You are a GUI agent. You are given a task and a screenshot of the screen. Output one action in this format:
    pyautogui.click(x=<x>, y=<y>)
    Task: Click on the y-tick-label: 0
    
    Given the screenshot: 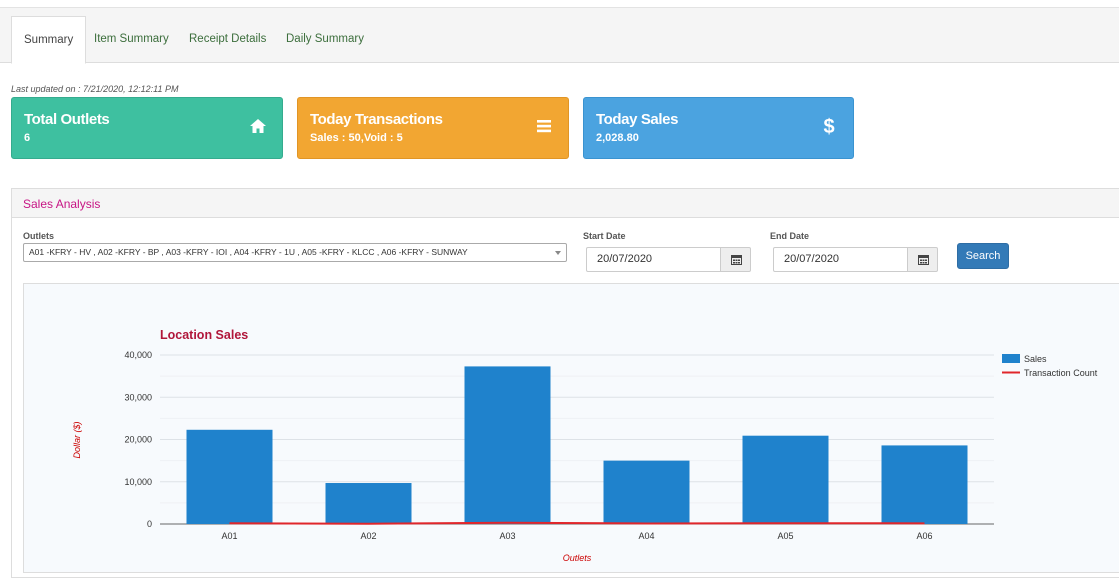 What is the action you would take?
    pyautogui.click(x=149, y=524)
    